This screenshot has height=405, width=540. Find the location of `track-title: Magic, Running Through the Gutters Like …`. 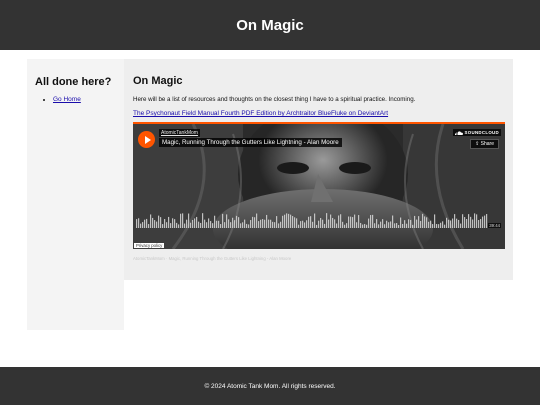

track-title: Magic, Running Through the Gutters Like … is located at coordinates (250, 142).